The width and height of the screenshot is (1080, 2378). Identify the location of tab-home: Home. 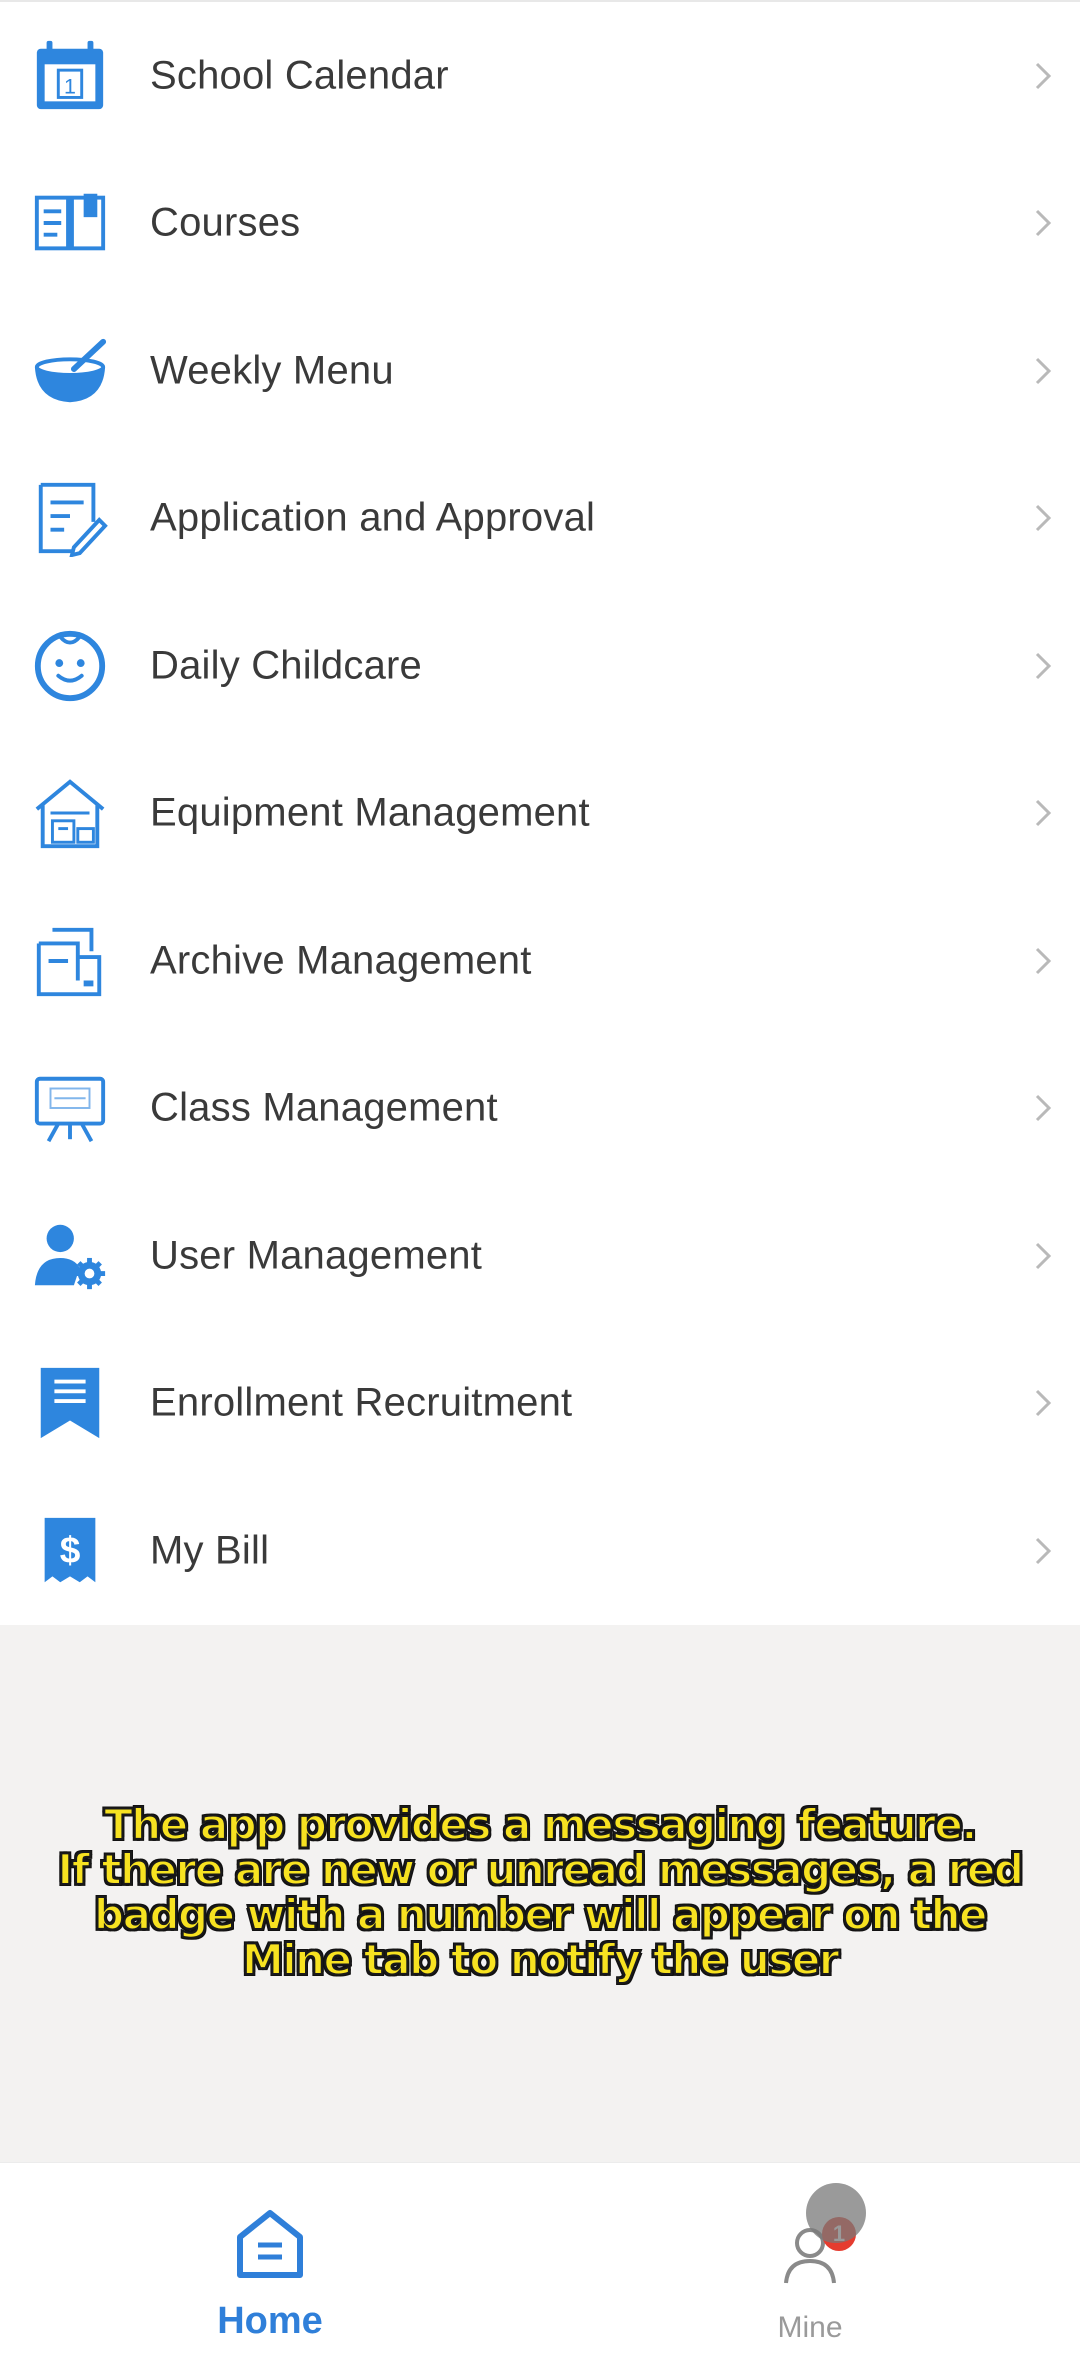
(270, 2270).